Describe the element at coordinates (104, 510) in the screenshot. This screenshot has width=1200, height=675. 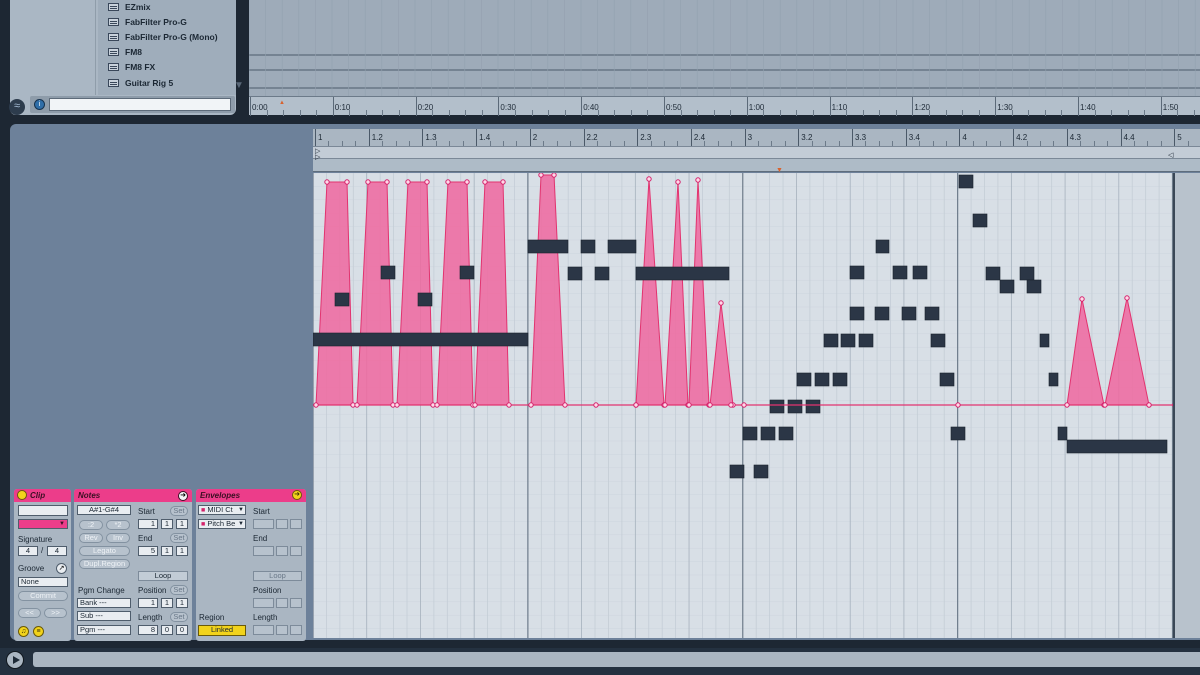
I see `note-range-field: A#1-G#4` at that location.